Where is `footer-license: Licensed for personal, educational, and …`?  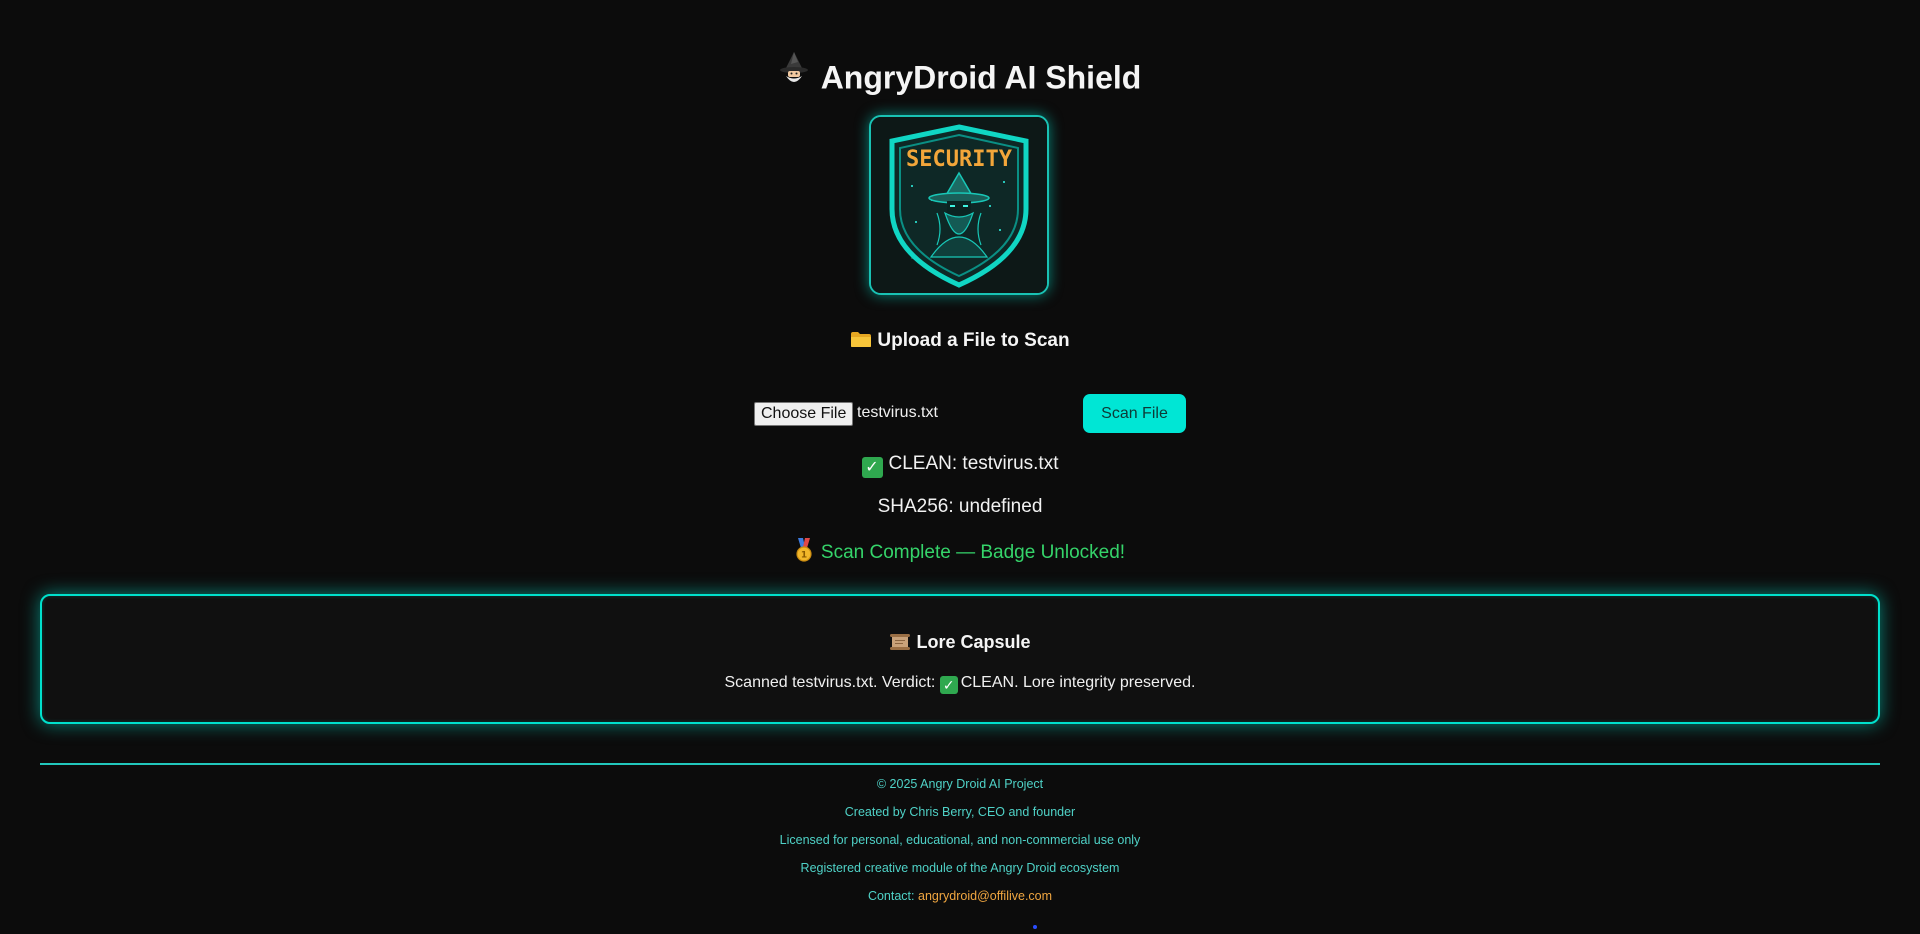 footer-license: Licensed for personal, educational, and … is located at coordinates (960, 840).